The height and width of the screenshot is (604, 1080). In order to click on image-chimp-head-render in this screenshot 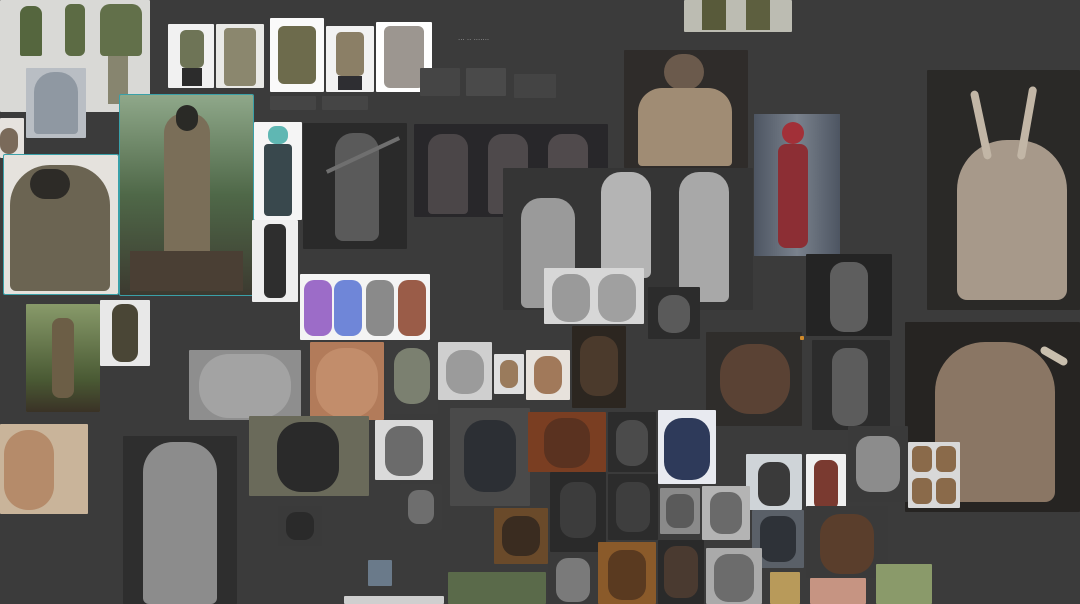, I will do `click(548, 375)`.